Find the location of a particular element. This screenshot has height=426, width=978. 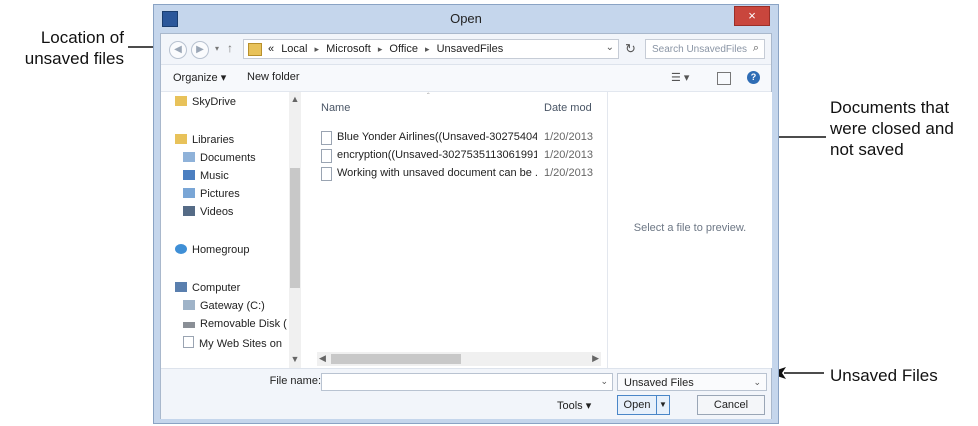

close-button: × is located at coordinates (752, 16).